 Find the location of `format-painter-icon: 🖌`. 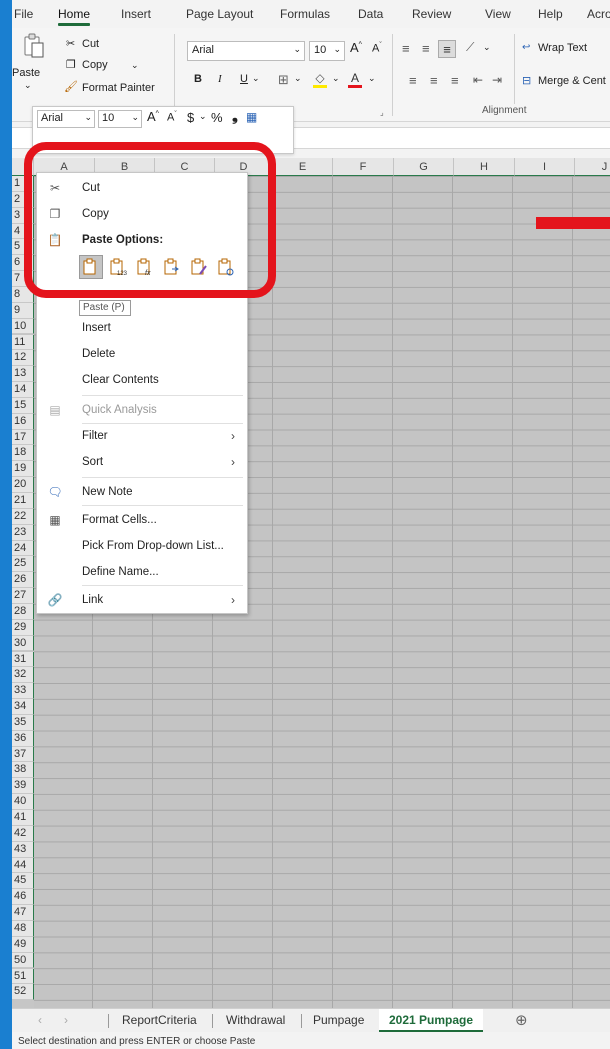

format-painter-icon: 🖌 is located at coordinates (71, 86).